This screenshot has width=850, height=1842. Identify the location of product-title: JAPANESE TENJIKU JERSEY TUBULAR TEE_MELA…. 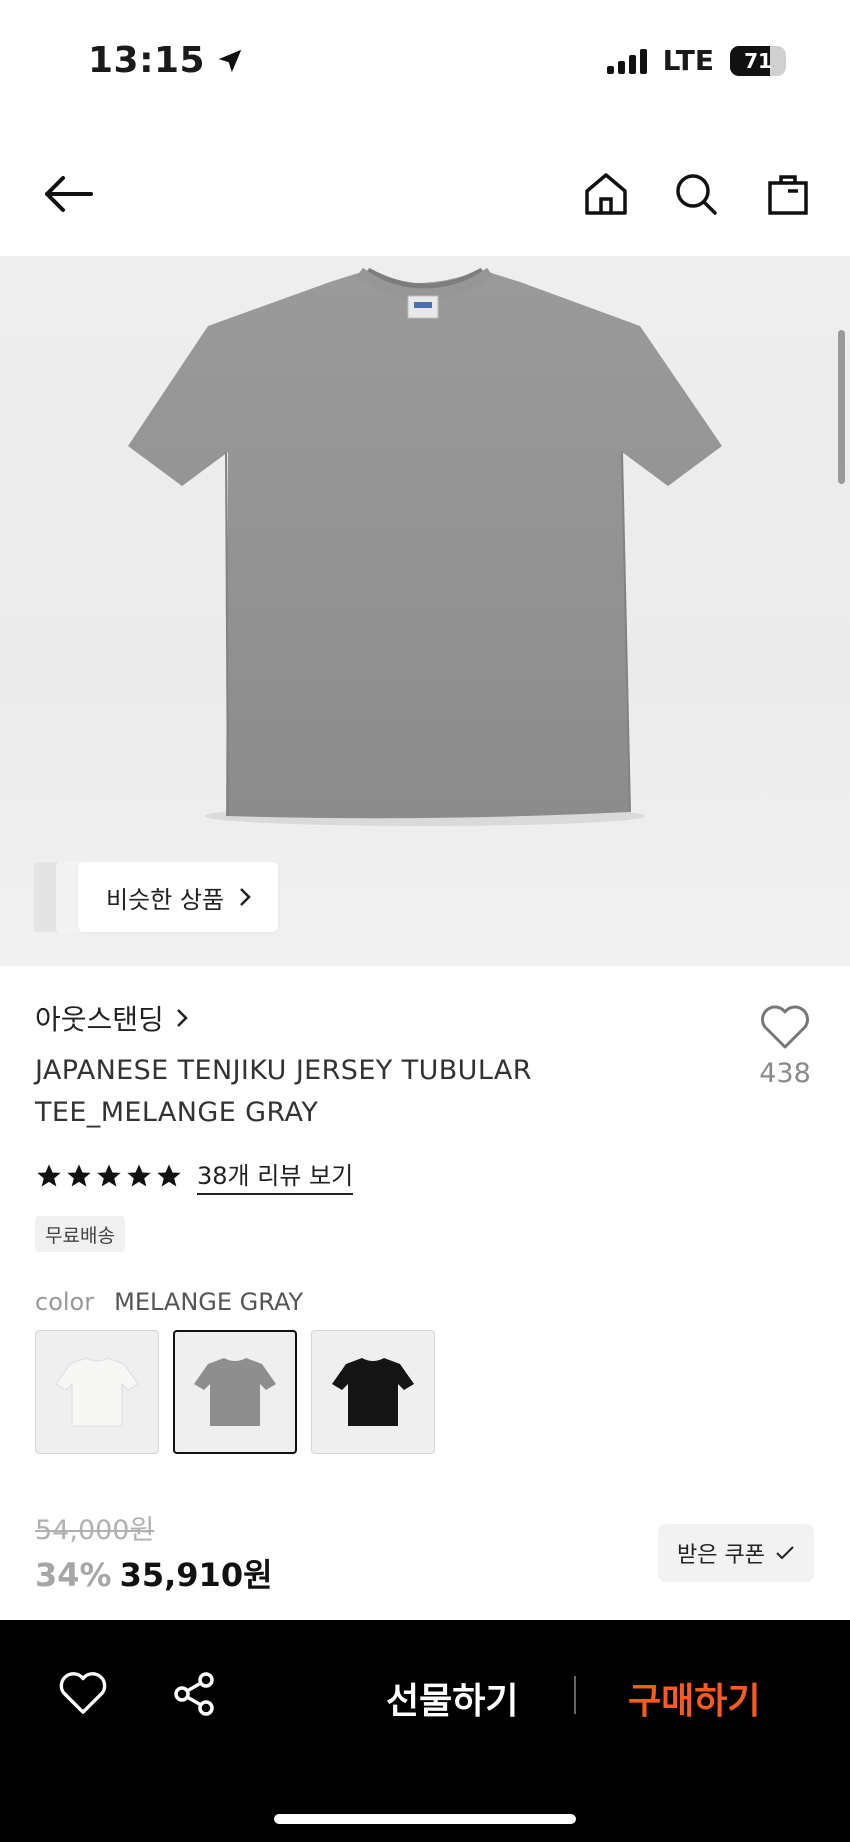
(335, 1092).